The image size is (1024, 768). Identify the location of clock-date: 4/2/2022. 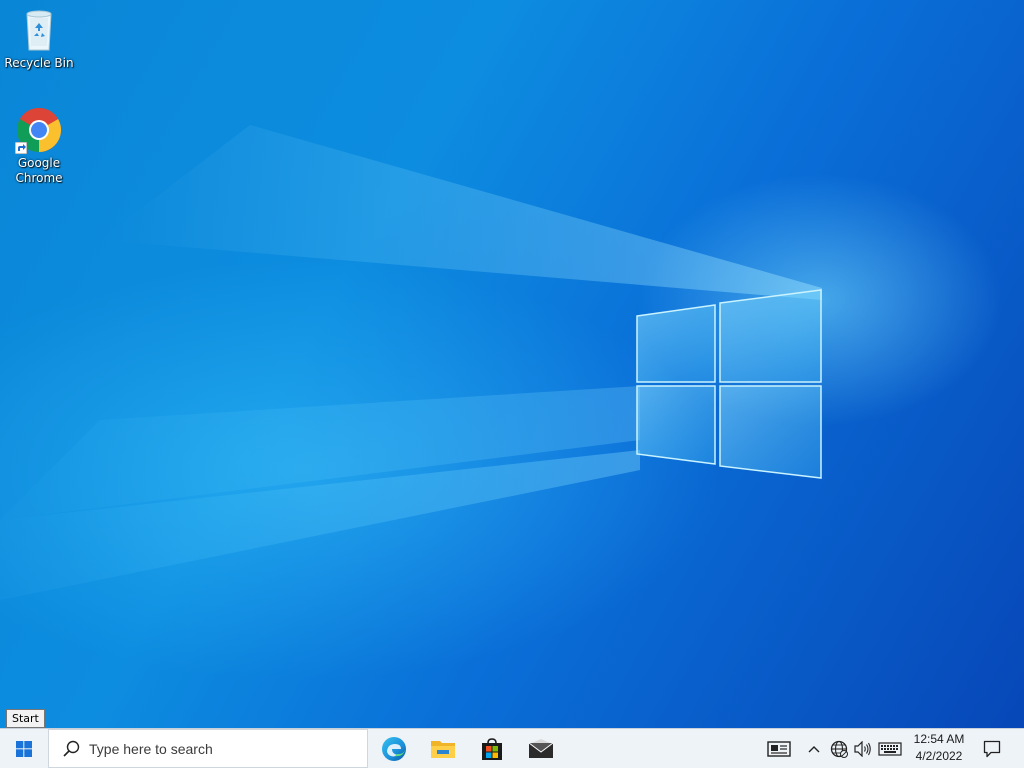
(939, 756).